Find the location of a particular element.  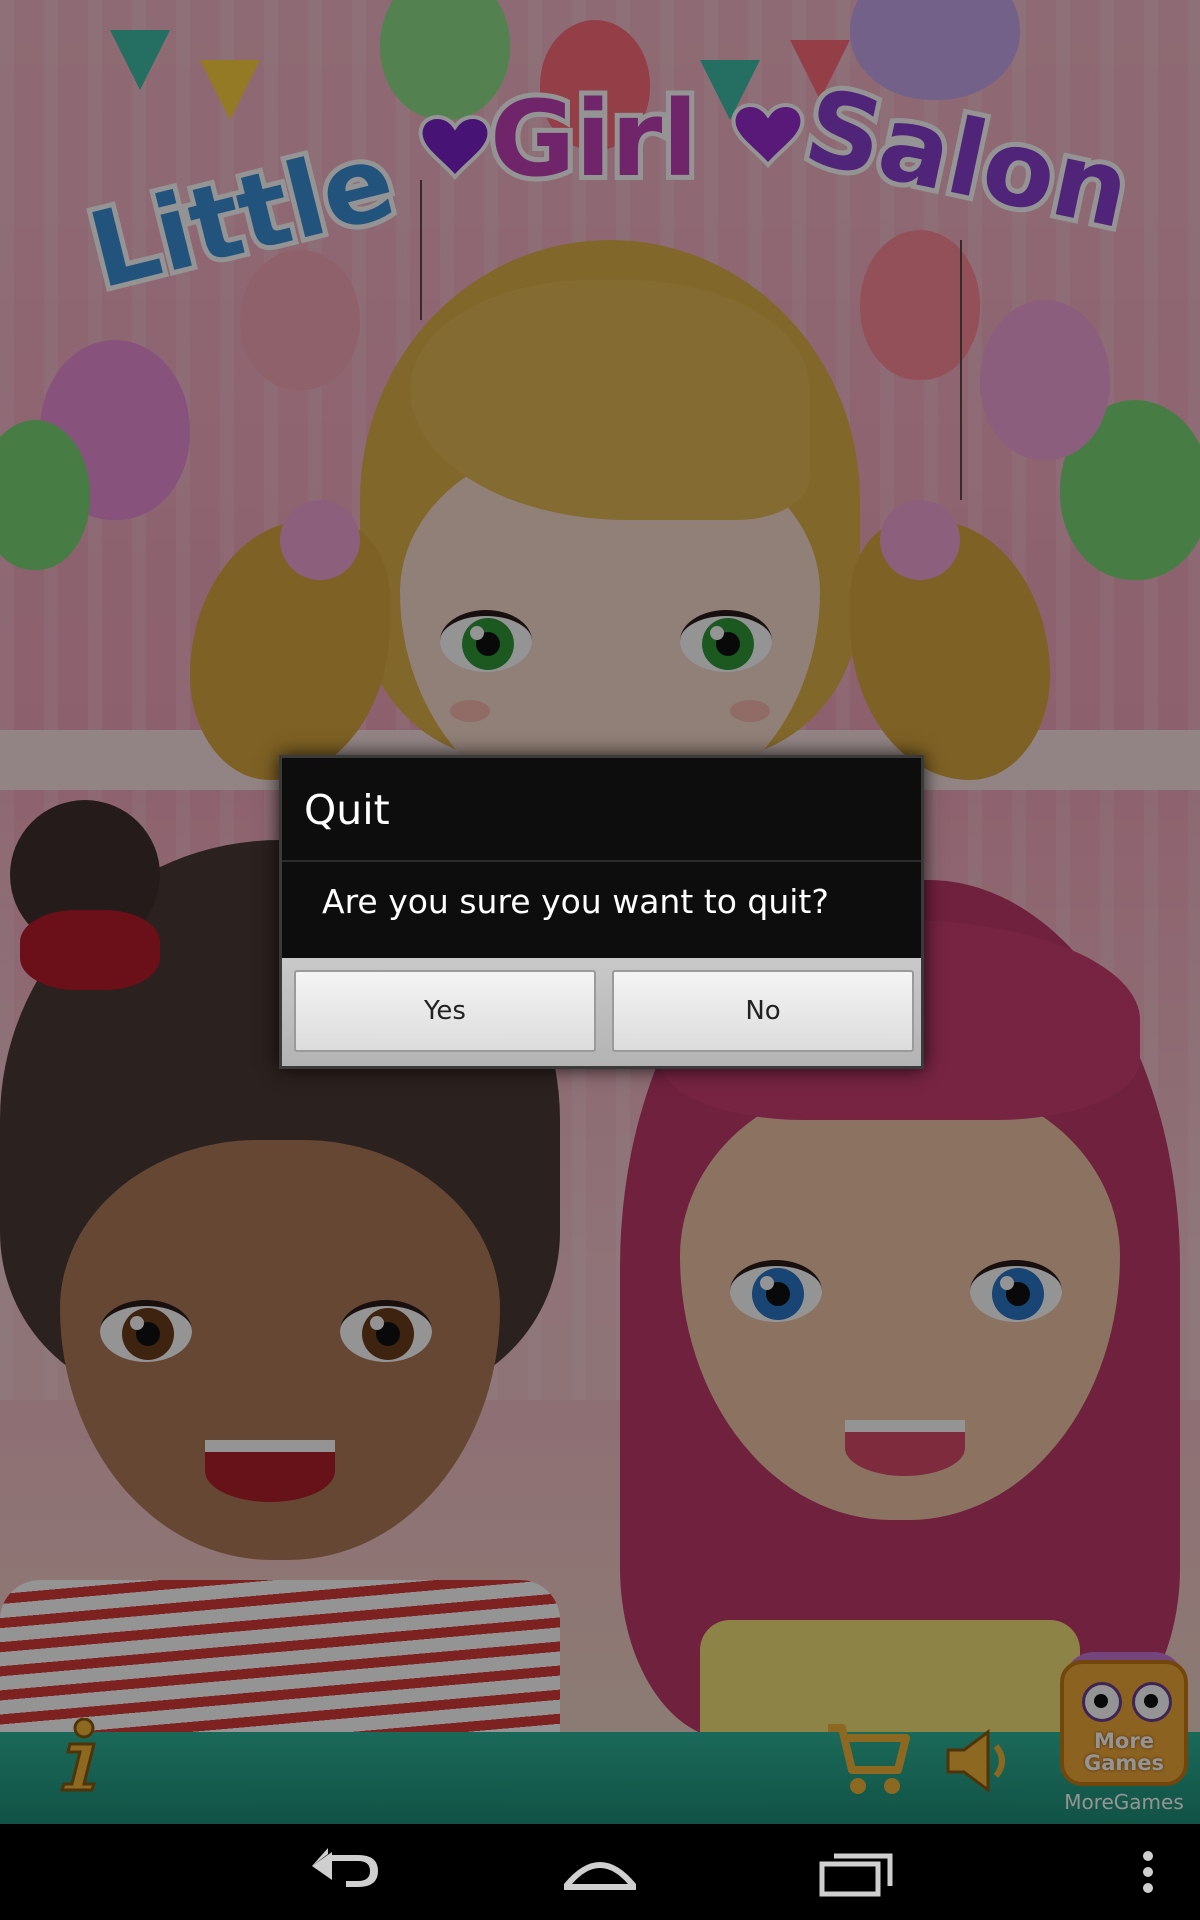

dialog-divider is located at coordinates (601, 861).